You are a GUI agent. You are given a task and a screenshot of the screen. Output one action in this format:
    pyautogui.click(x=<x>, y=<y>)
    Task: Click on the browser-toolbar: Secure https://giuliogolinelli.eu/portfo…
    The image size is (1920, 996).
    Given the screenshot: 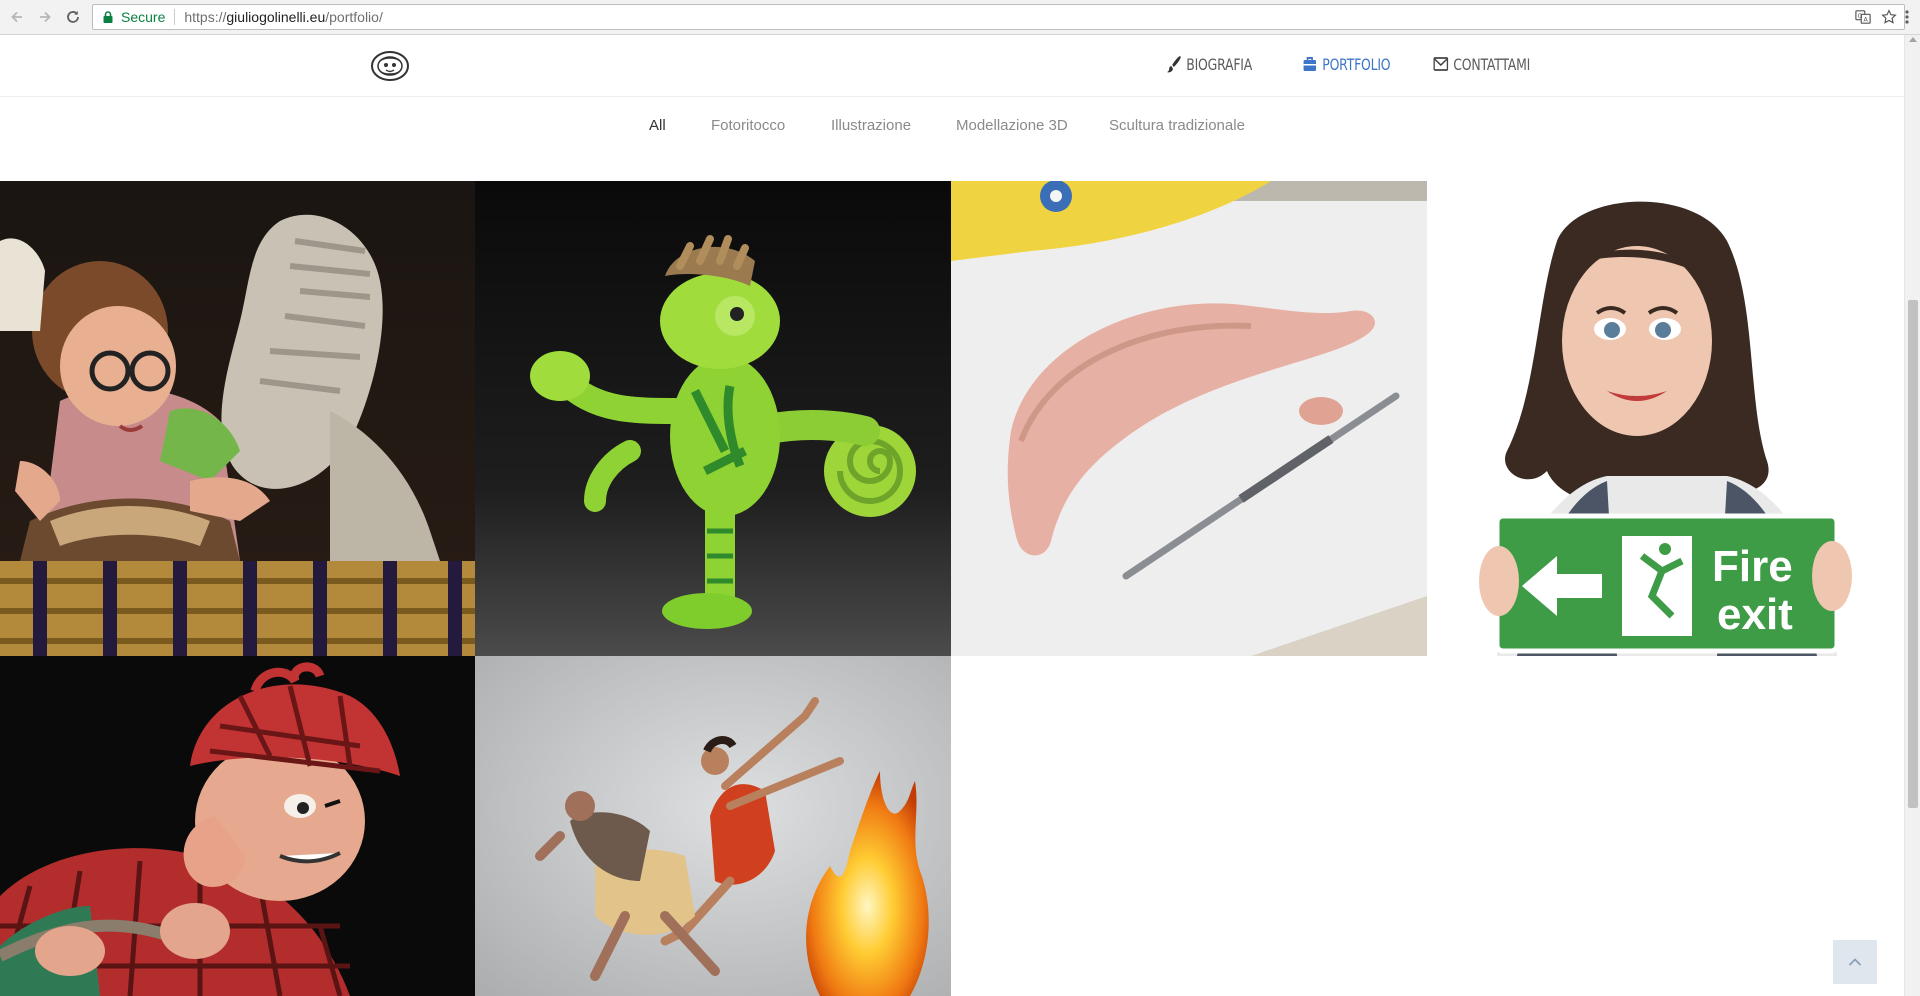 What is the action you would take?
    pyautogui.click(x=960, y=17)
    